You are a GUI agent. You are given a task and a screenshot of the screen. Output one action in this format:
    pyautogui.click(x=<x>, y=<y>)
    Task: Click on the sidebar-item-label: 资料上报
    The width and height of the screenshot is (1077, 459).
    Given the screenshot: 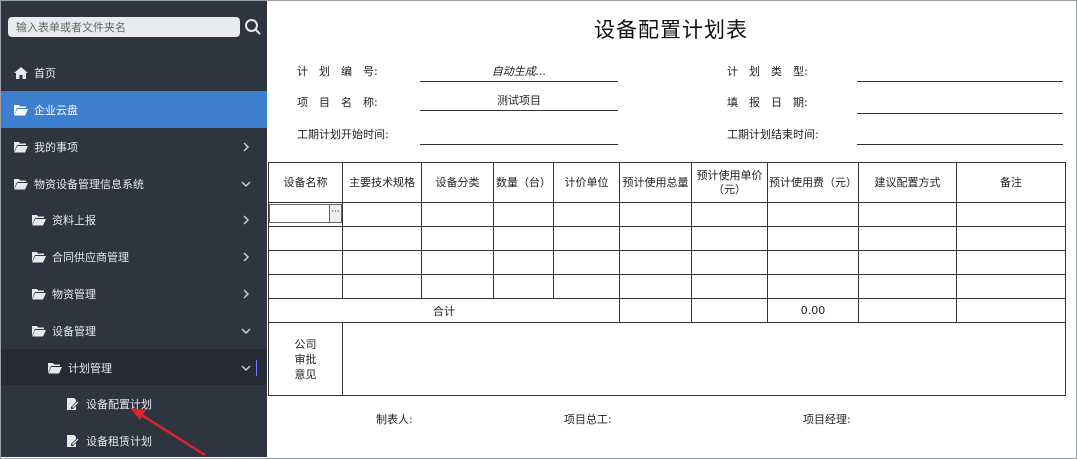 What is the action you would take?
    pyautogui.click(x=74, y=220)
    